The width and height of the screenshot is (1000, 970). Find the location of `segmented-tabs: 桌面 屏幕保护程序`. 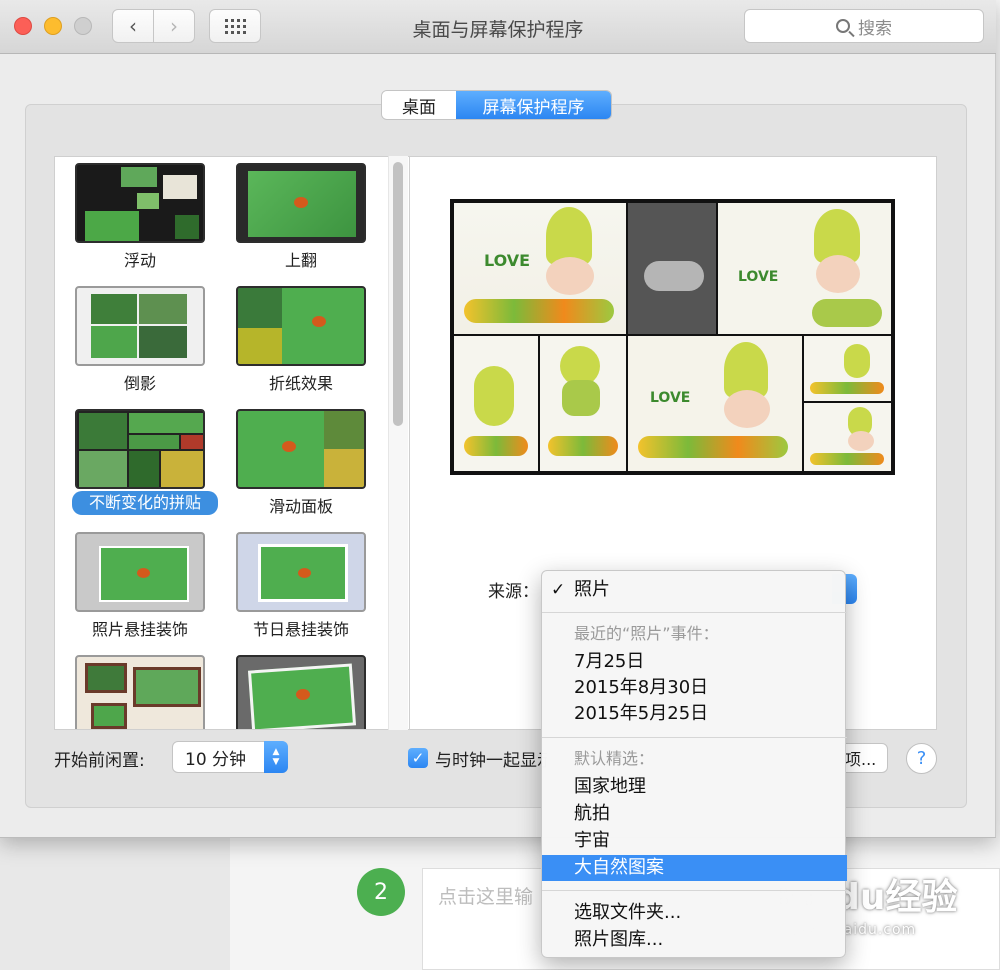

segmented-tabs: 桌面 屏幕保护程序 is located at coordinates (496, 105).